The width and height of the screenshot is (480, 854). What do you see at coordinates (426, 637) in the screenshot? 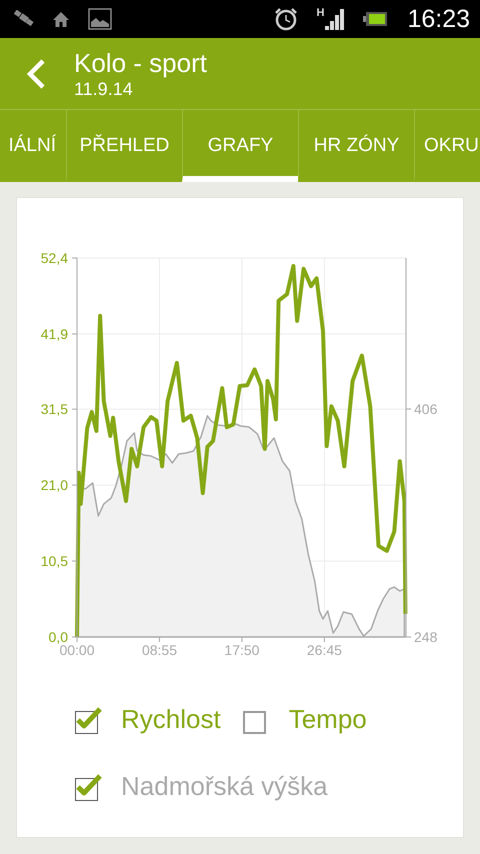
I see `y-axis-label: 248` at bounding box center [426, 637].